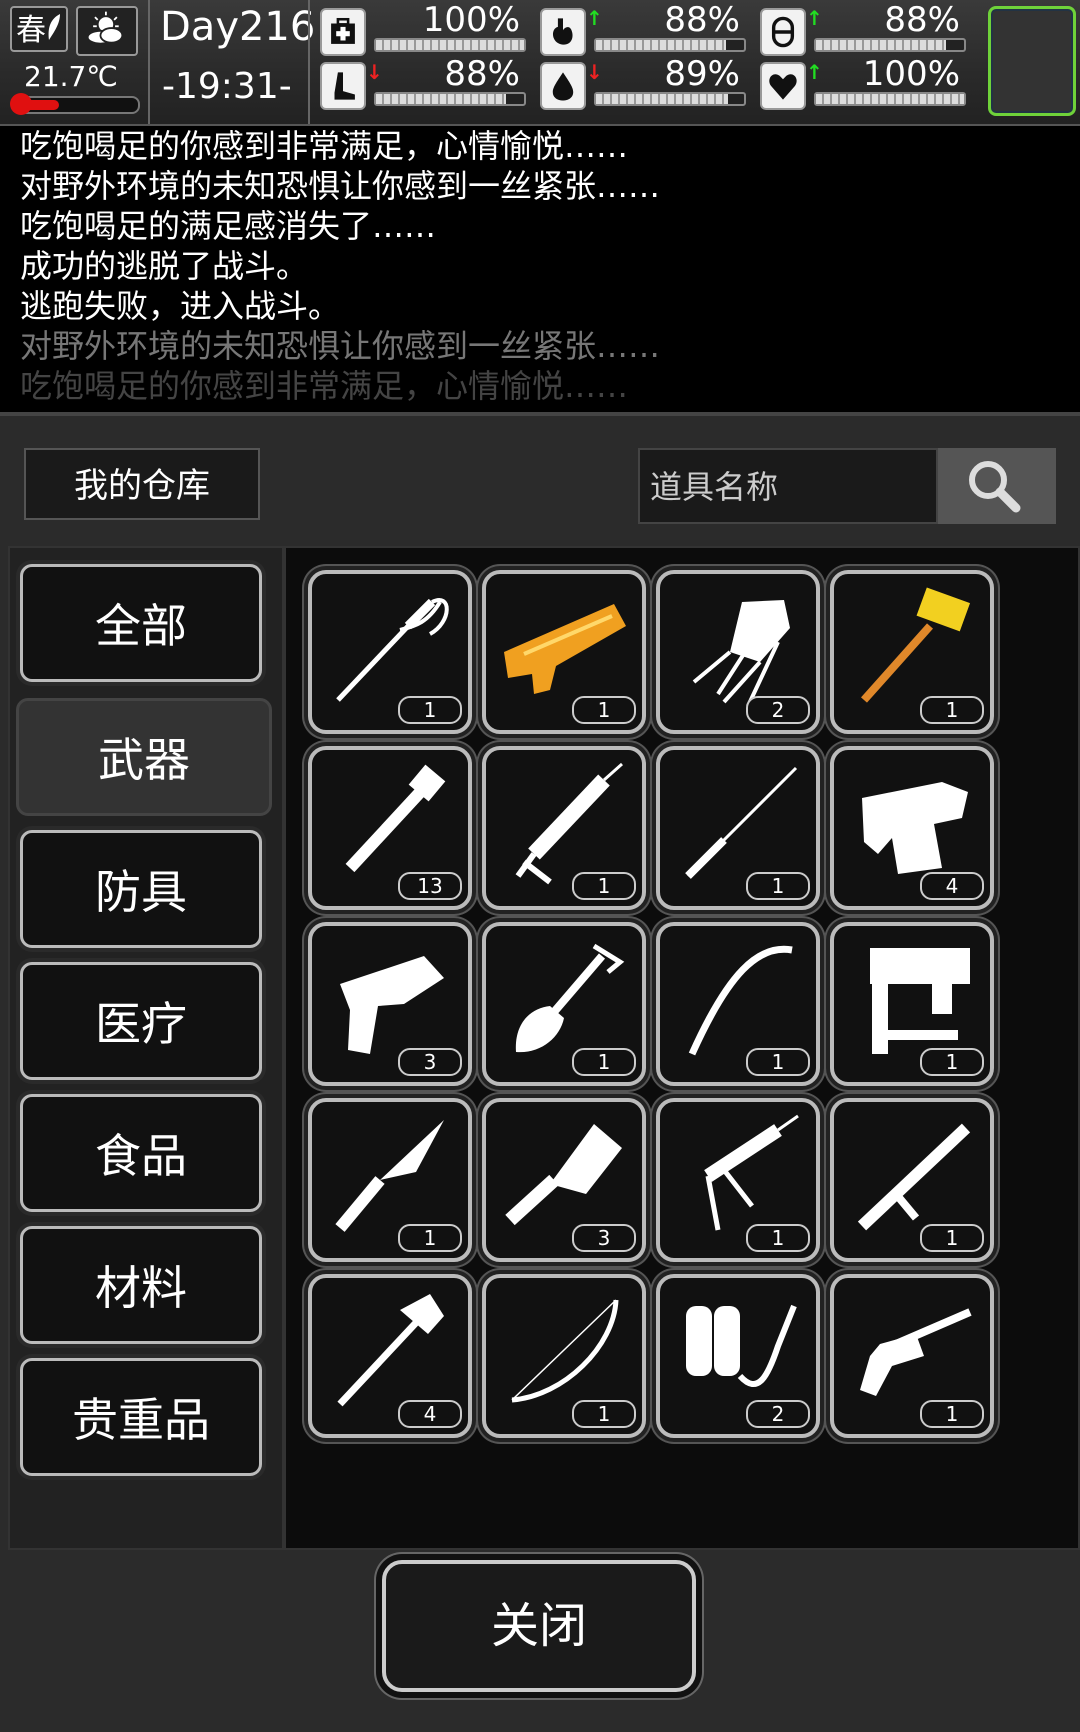 The image size is (1080, 1732). What do you see at coordinates (916, 1352) in the screenshot?
I see `revolver-icon` at bounding box center [916, 1352].